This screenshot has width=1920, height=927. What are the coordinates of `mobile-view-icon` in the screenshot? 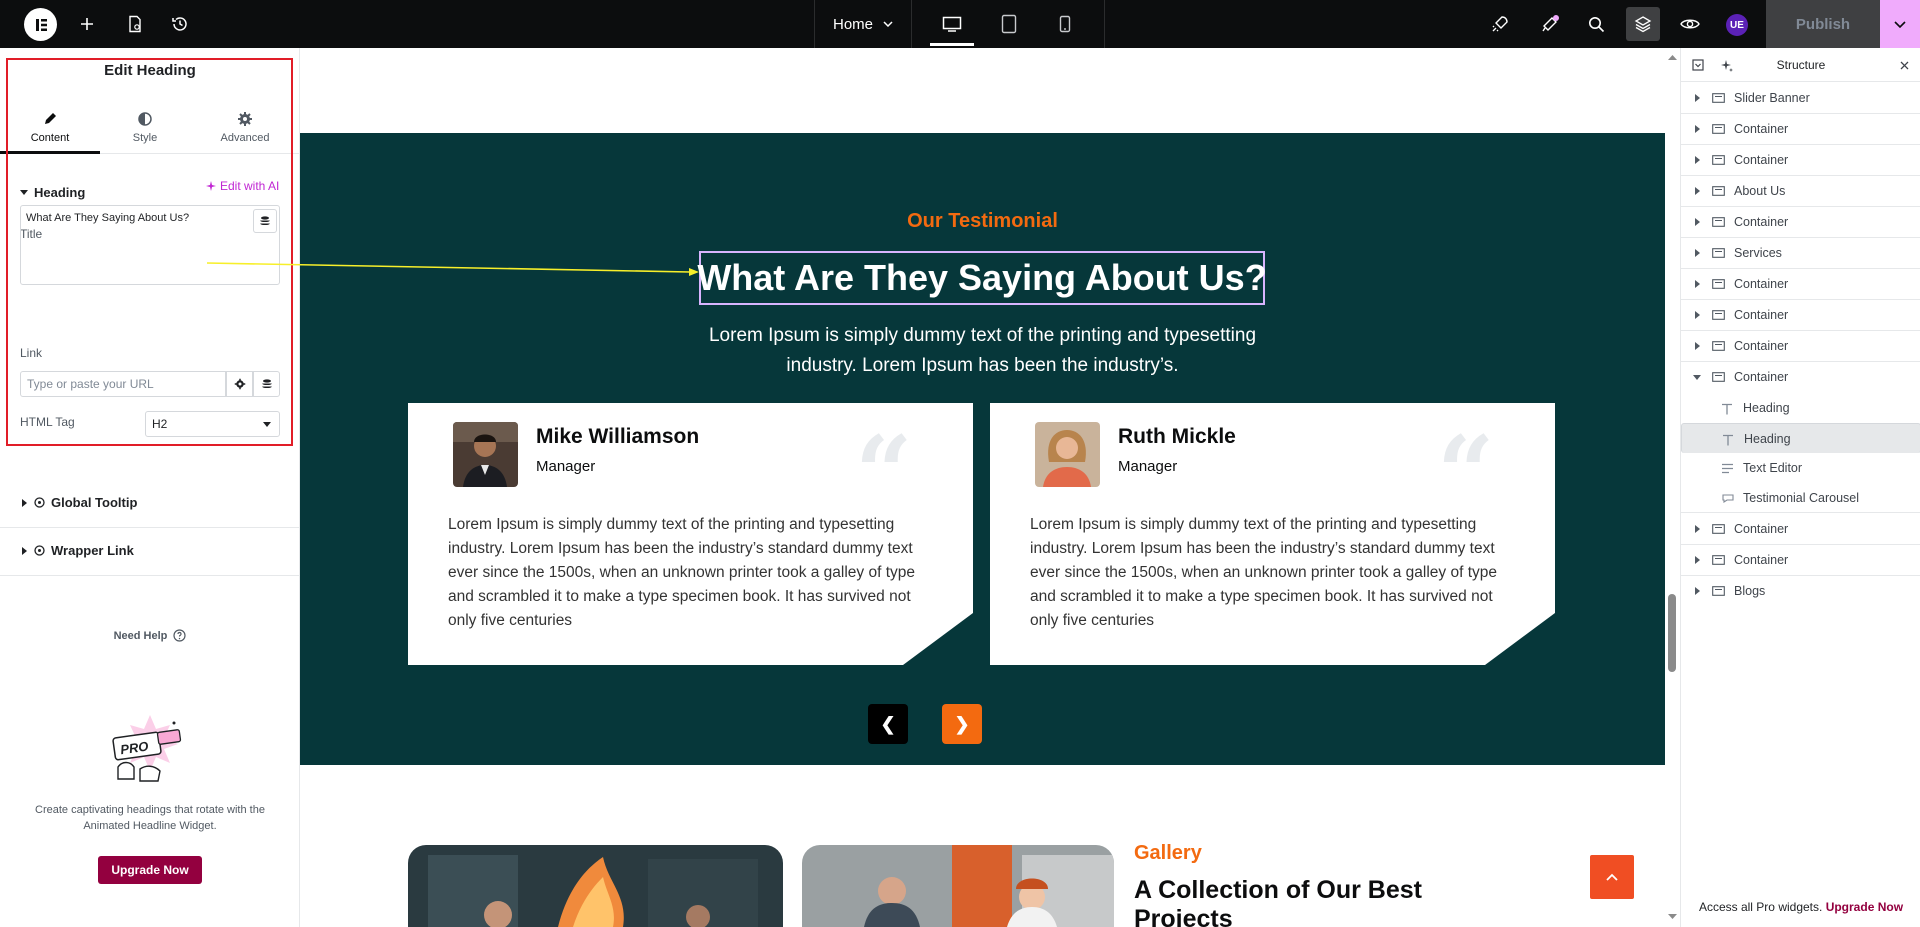 It's located at (1065, 24).